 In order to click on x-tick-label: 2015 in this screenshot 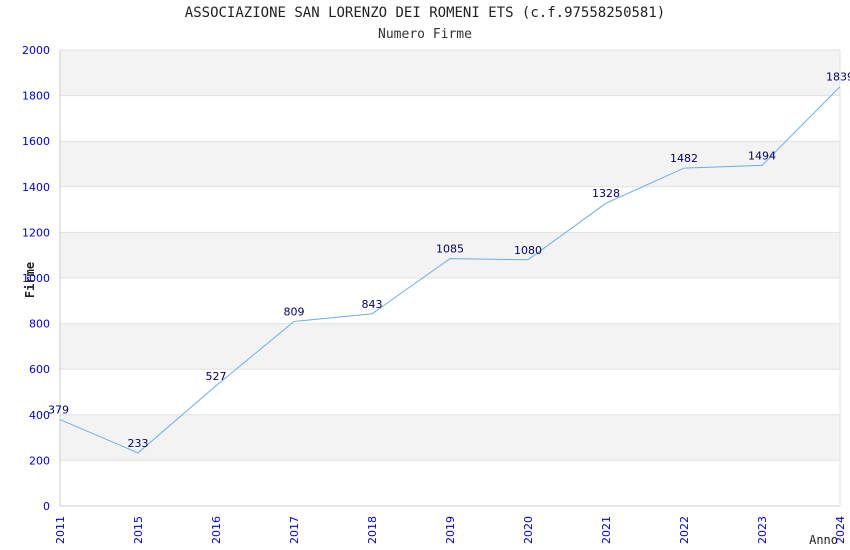, I will do `click(138, 530)`.